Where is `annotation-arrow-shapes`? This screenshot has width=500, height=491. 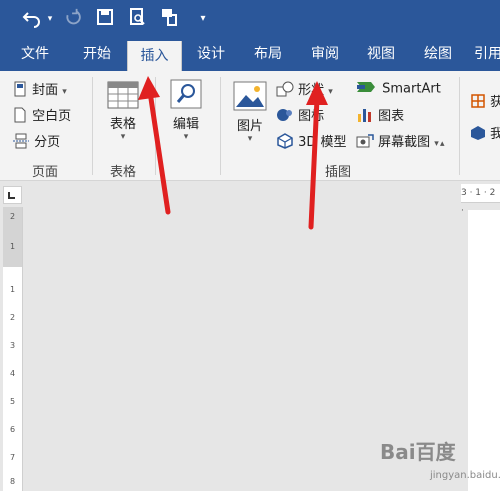
annotation-arrow-shapes is located at coordinates (317, 155).